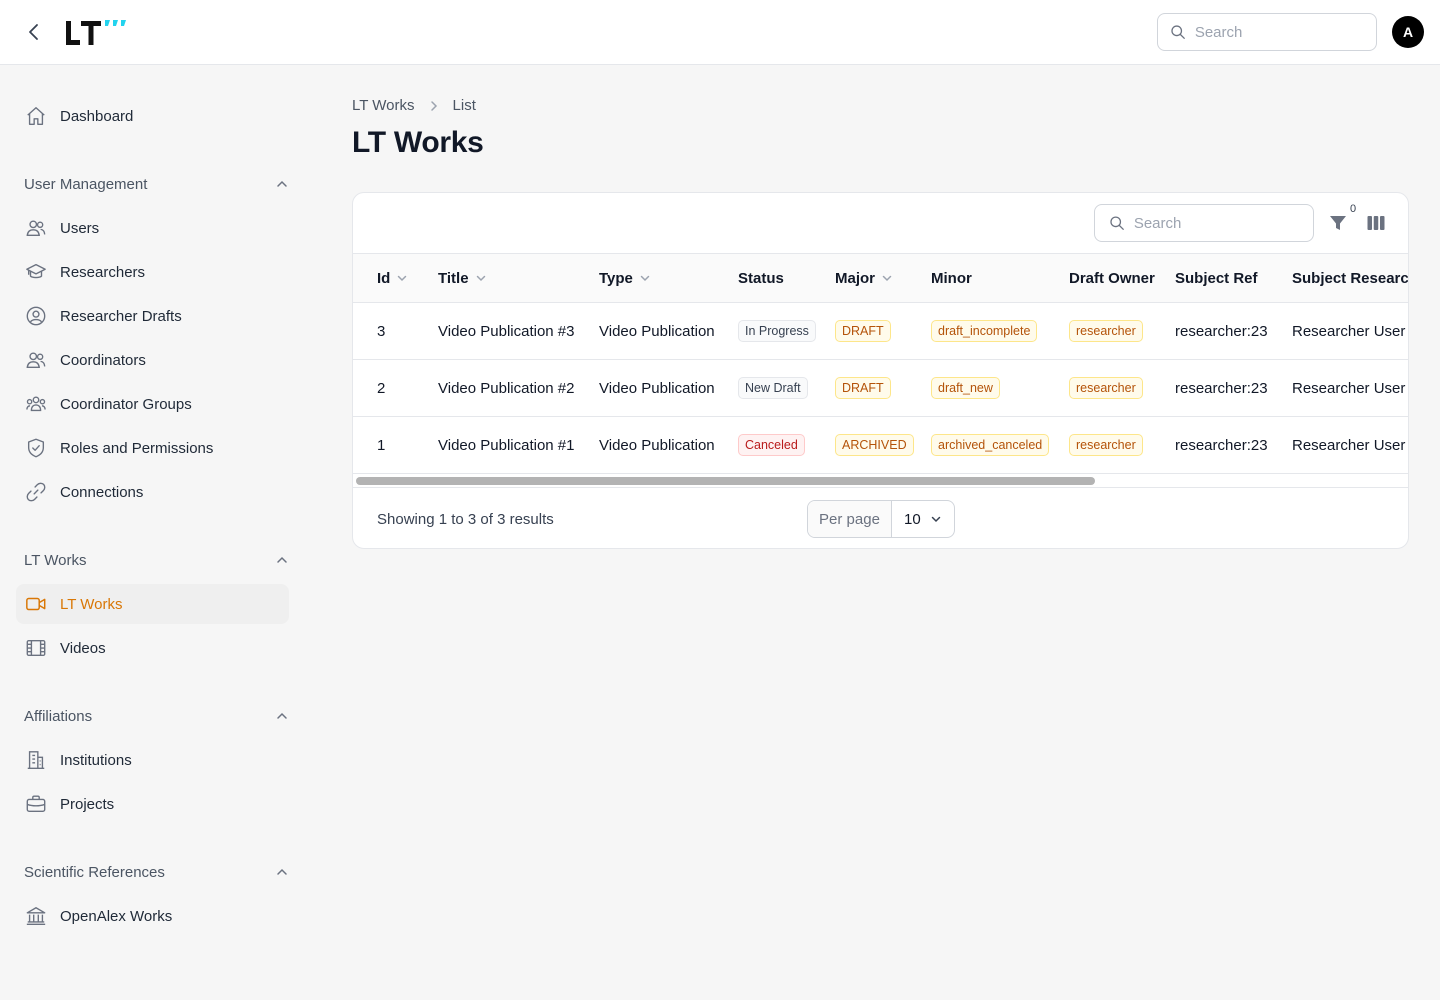 Image resolution: width=1440 pixels, height=1000 pixels. Describe the element at coordinates (156, 560) in the screenshot. I see `nav-group-lt-works: LT Works` at that location.